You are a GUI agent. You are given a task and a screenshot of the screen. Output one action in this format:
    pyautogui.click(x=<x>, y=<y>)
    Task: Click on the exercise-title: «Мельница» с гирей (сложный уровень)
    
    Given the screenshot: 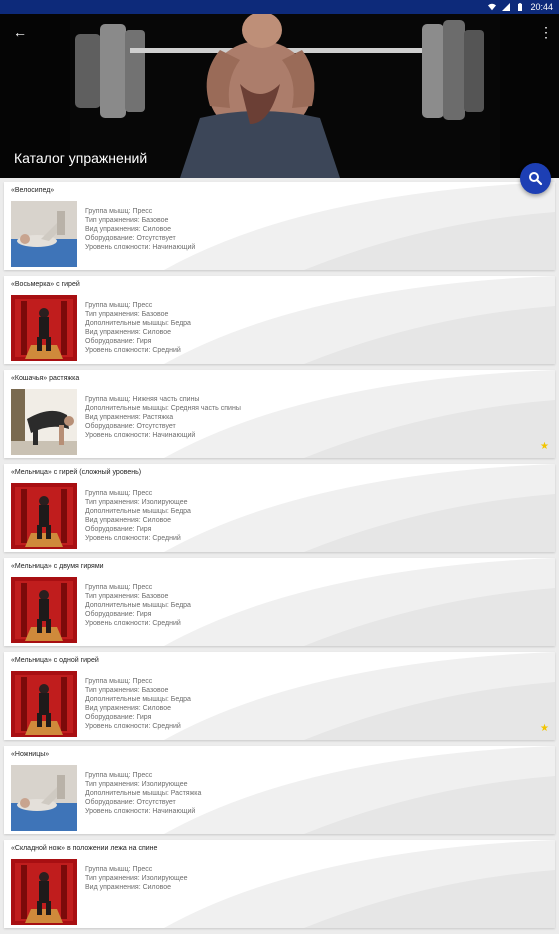 What is the action you would take?
    pyautogui.click(x=76, y=472)
    